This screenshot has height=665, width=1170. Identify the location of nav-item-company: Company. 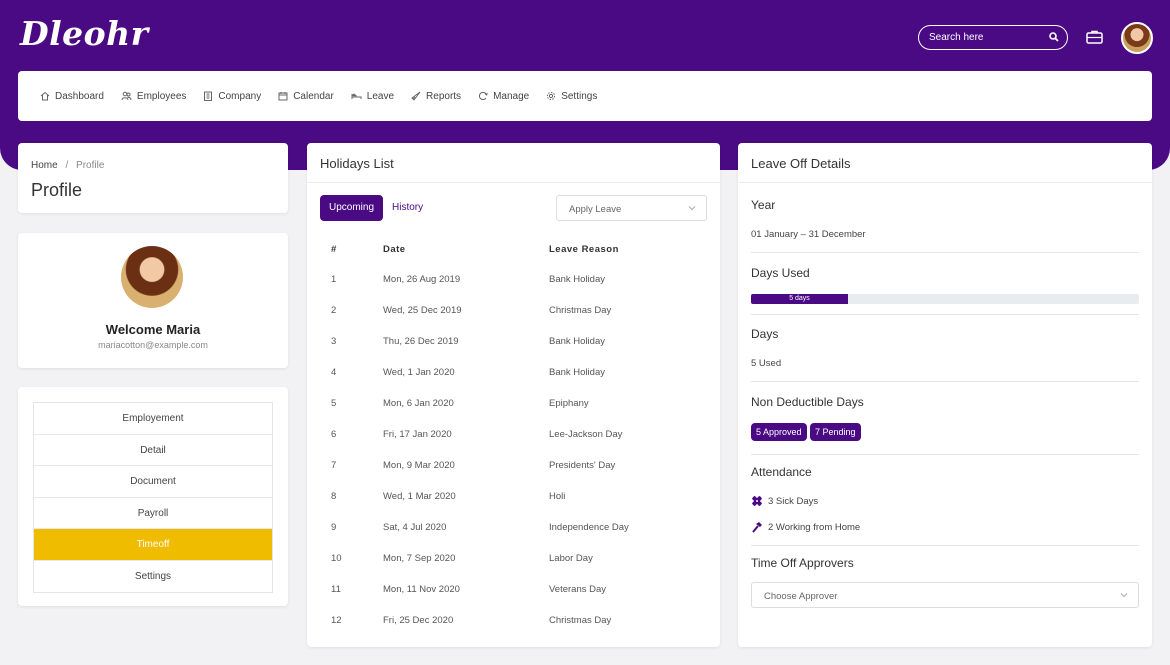
(232, 96).